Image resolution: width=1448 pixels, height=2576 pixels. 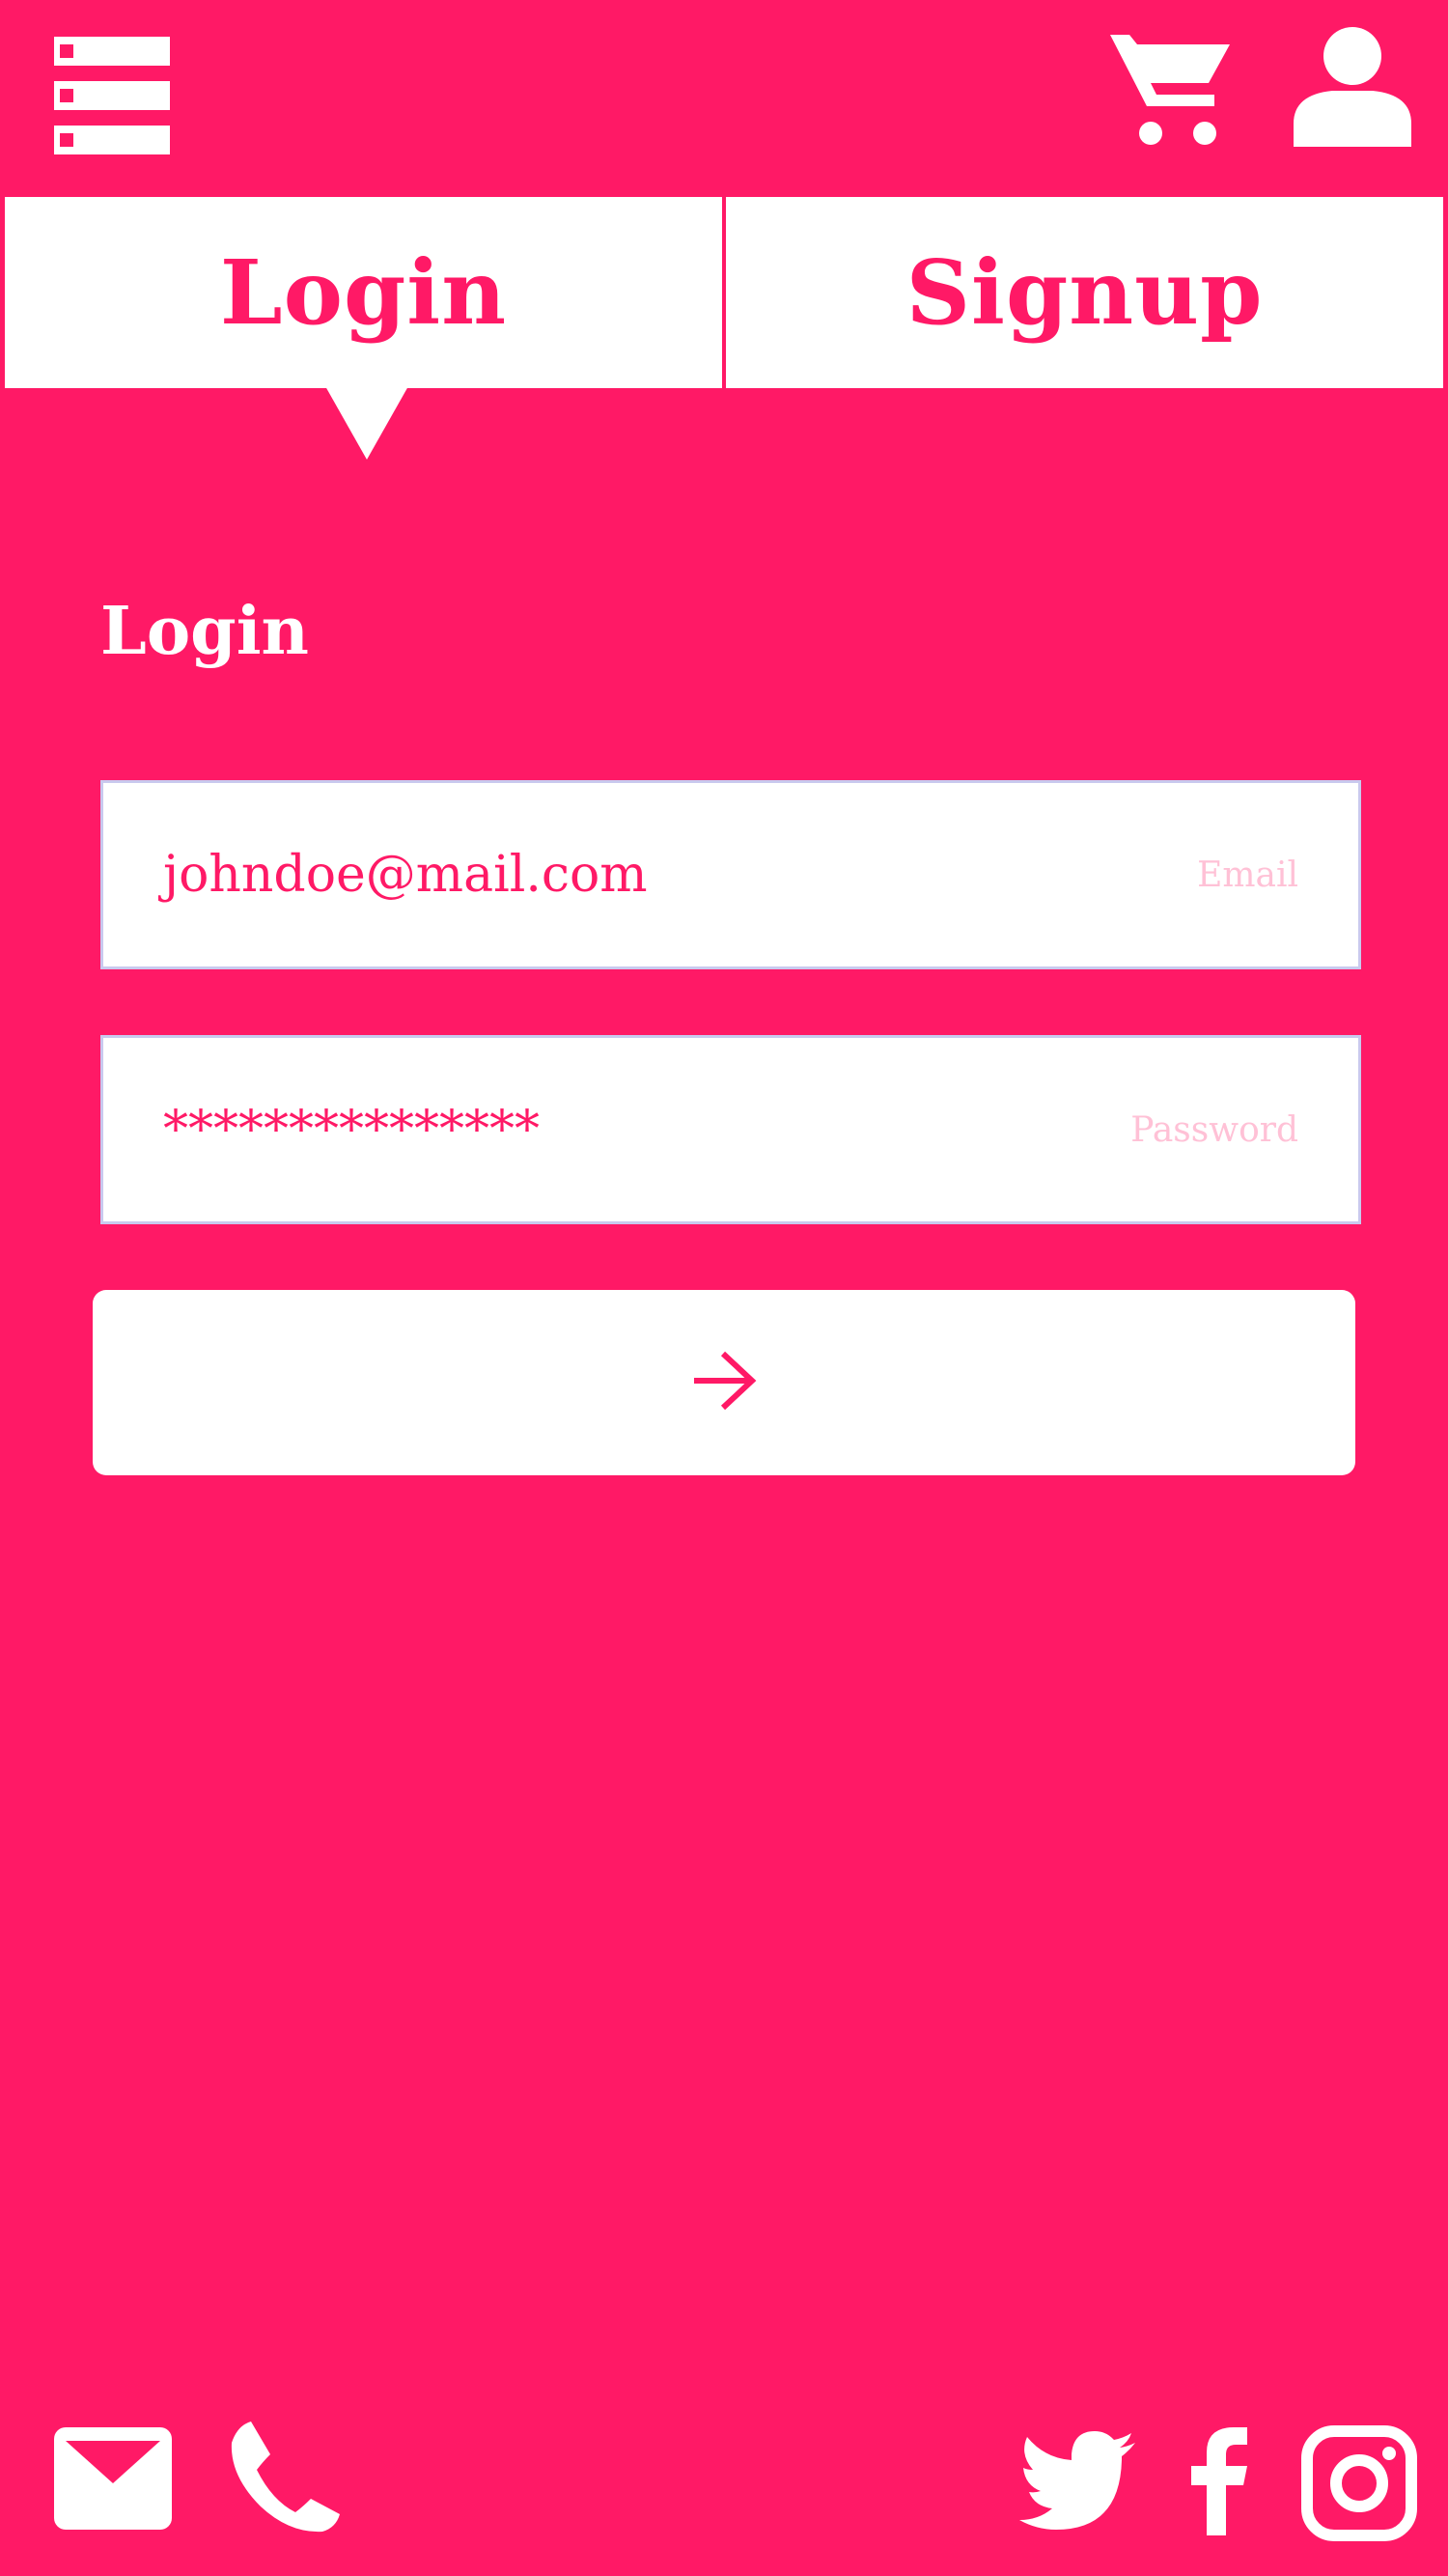 What do you see at coordinates (1077, 2480) in the screenshot?
I see `twitter-icon` at bounding box center [1077, 2480].